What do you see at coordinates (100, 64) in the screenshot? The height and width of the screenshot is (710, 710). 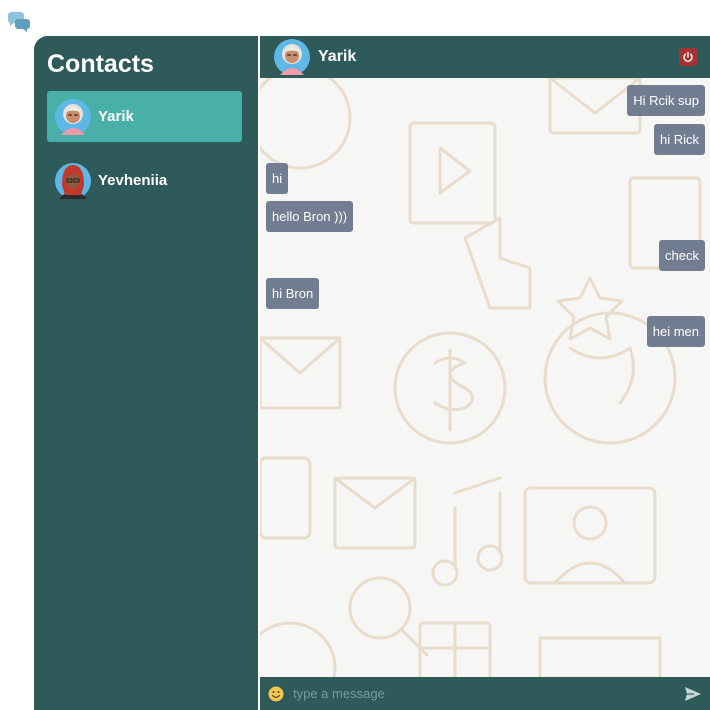 I see `contacts-title: Contacts` at bounding box center [100, 64].